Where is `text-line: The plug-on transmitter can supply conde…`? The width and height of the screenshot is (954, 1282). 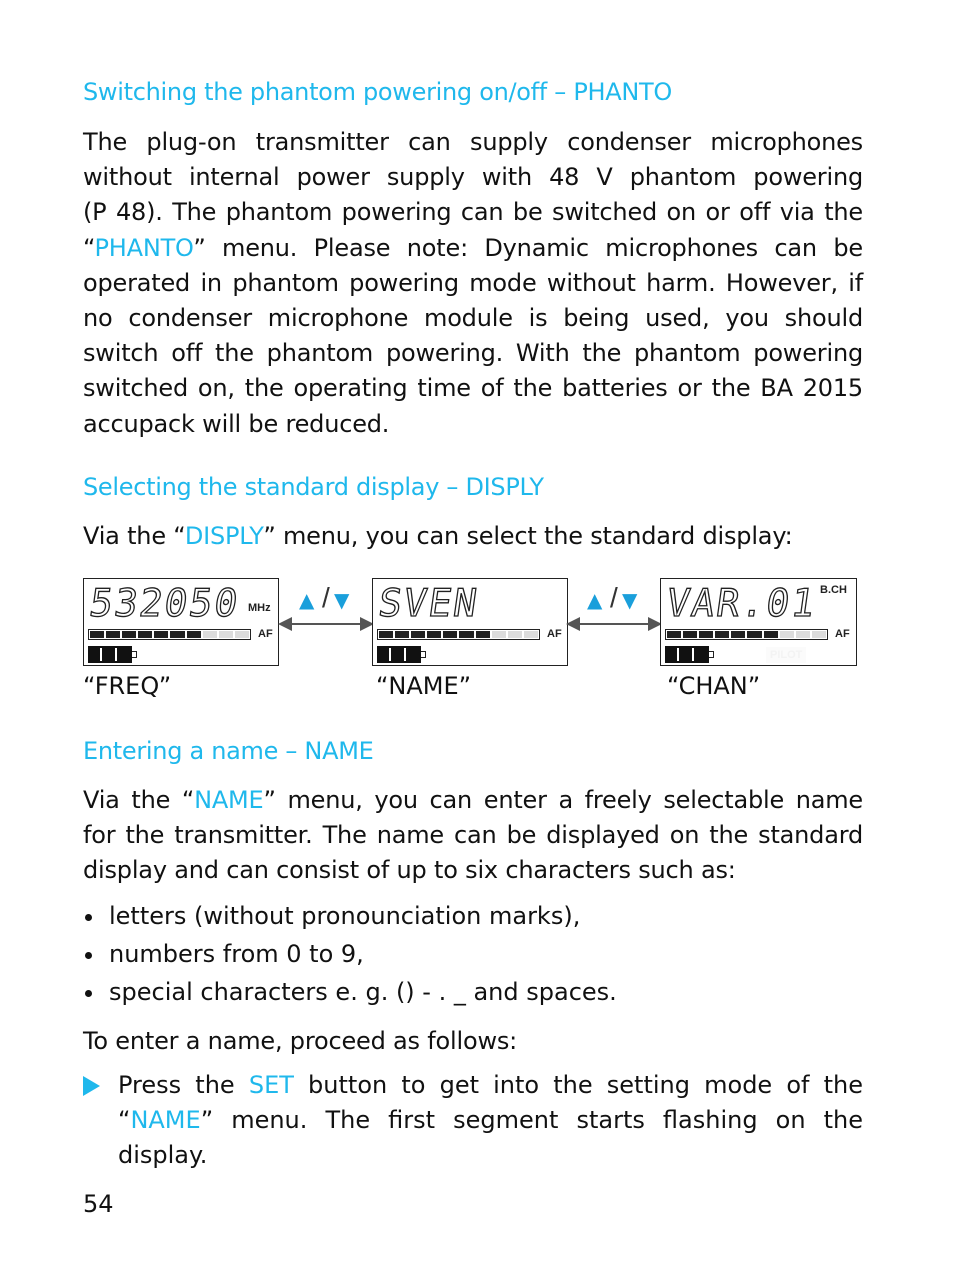 text-line: The plug-on transmitter can supply conde… is located at coordinates (473, 142).